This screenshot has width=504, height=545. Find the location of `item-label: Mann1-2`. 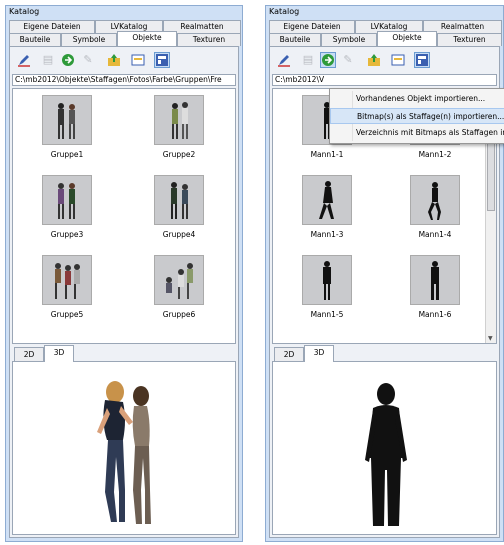

item-label: Mann1-2 is located at coordinates (435, 154).